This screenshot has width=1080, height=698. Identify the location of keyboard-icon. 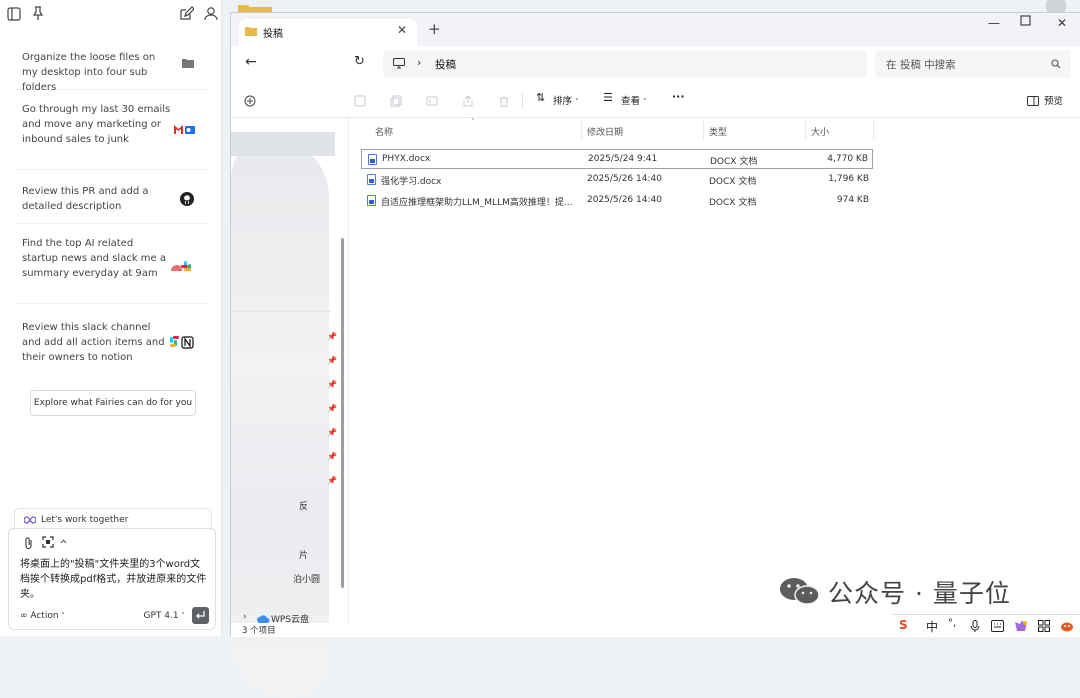
(997, 626).